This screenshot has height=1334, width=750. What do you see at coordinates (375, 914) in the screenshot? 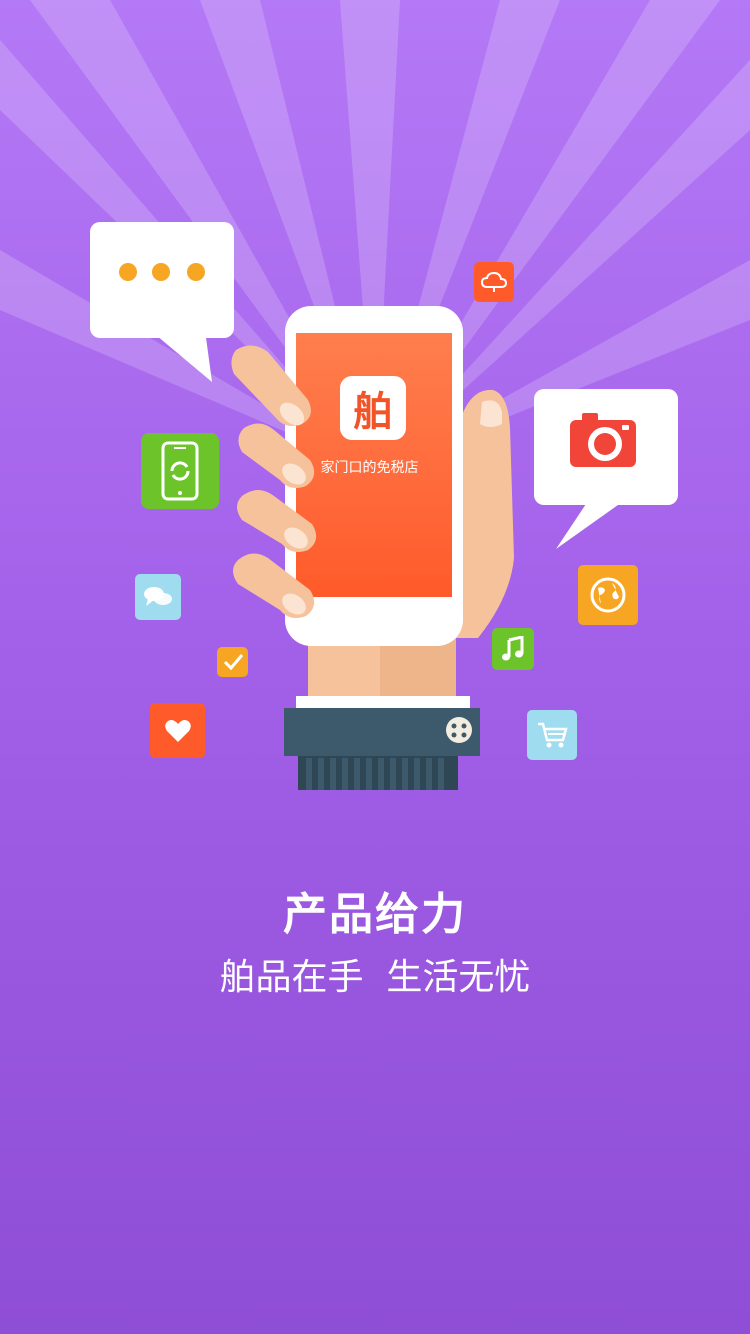
I see `page-title: 产品给力` at bounding box center [375, 914].